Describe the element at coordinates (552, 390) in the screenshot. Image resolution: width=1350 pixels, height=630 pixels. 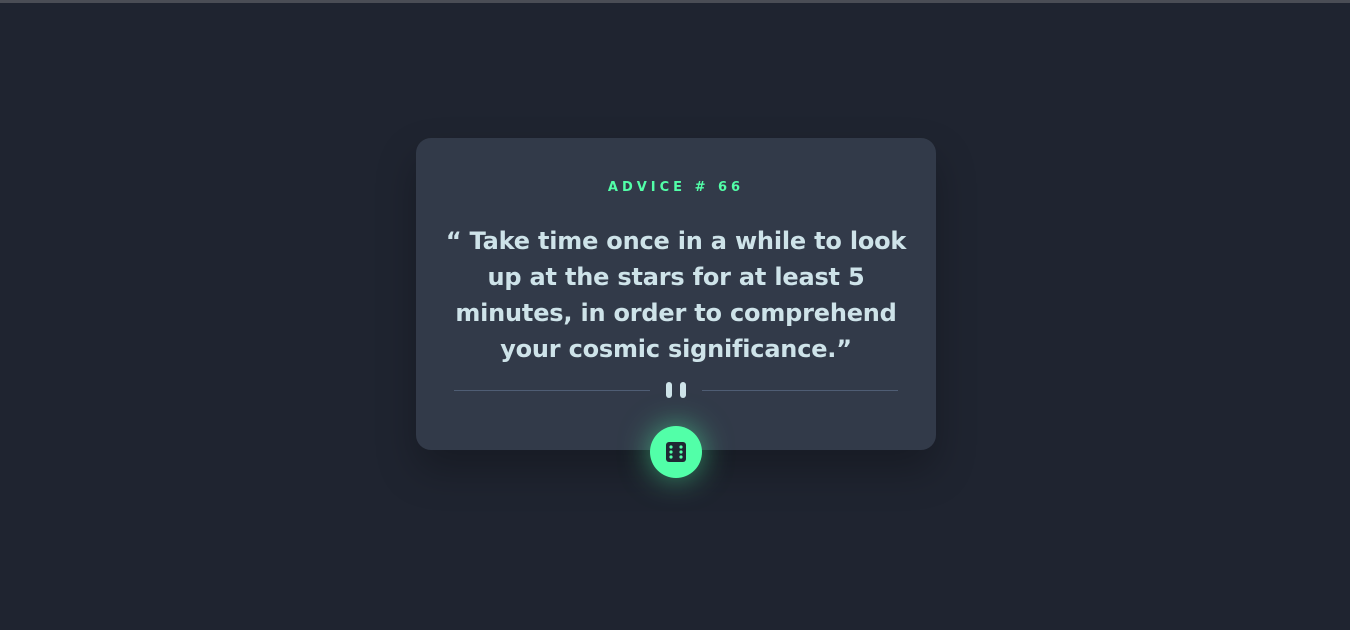
I see `divider-line-left` at that location.